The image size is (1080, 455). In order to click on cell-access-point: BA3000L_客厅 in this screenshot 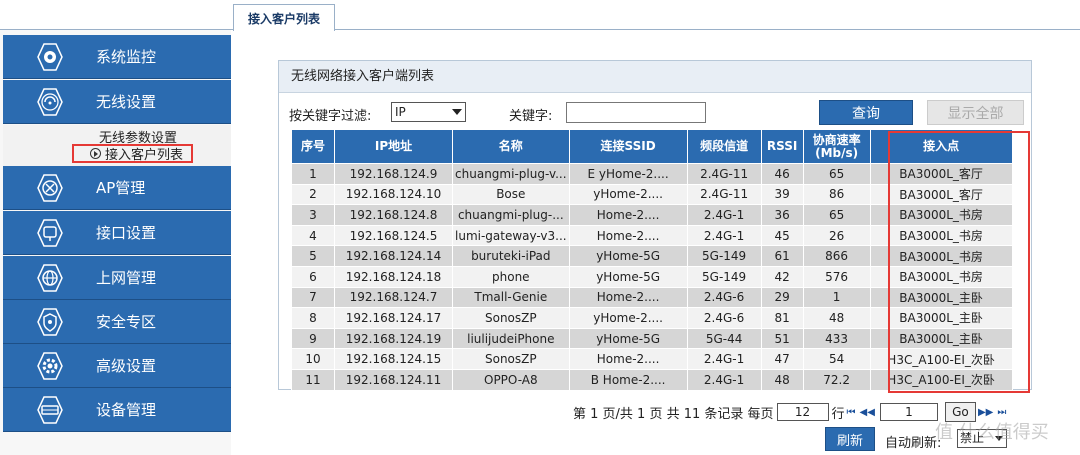, I will do `click(941, 174)`.